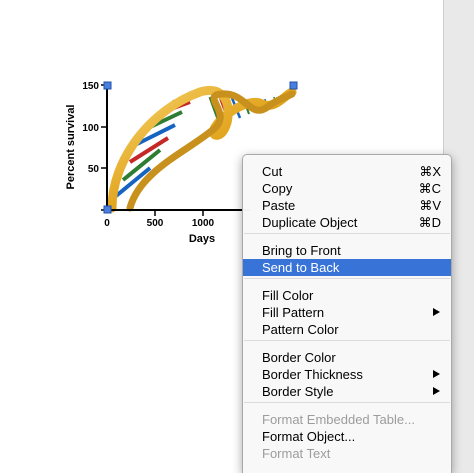  Describe the element at coordinates (71, 147) in the screenshot. I see `y-axis-title: Percent survival` at that location.